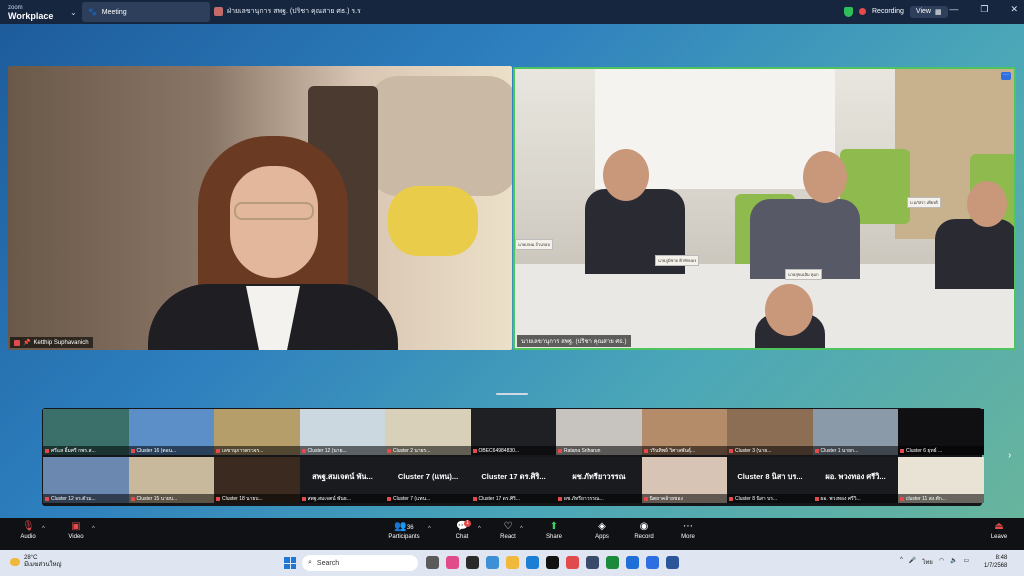 This screenshot has height=576, width=1024. What do you see at coordinates (644, 526) in the screenshot?
I see `record-icon: ◉` at bounding box center [644, 526].